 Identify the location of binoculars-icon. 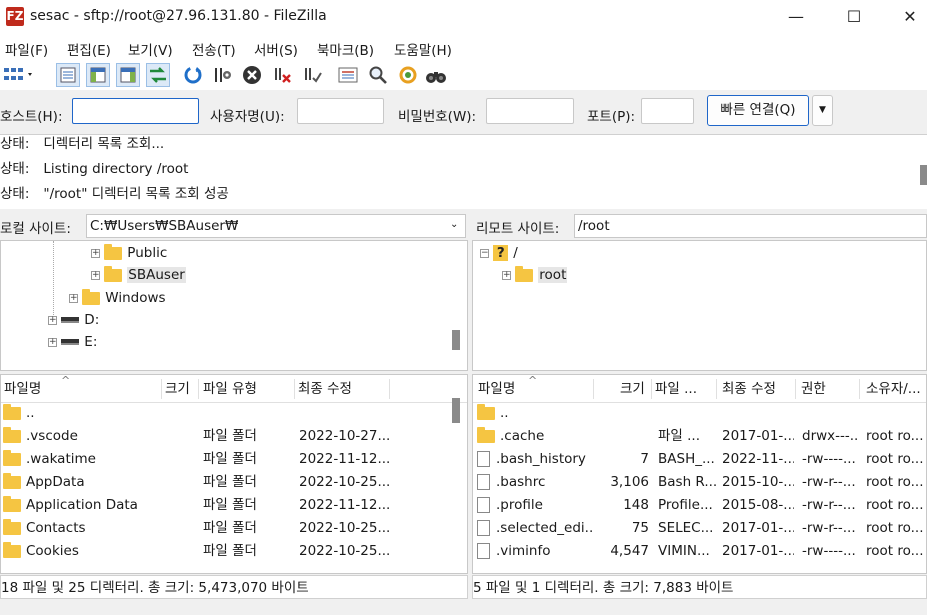
(436, 75).